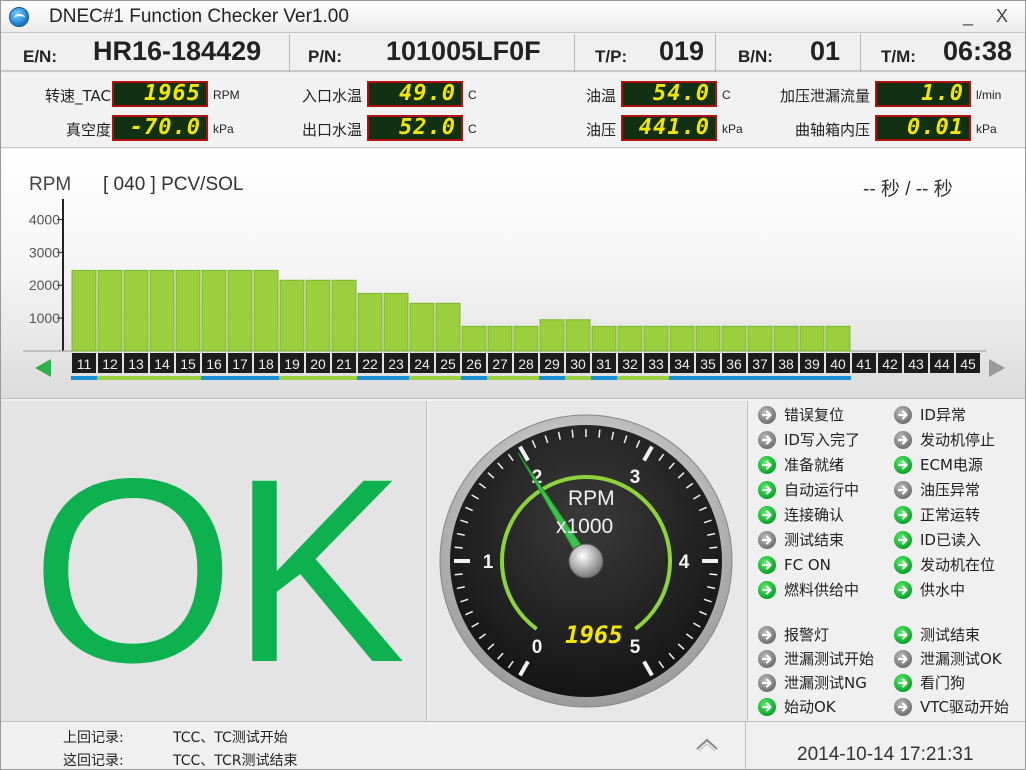 This screenshot has width=1026, height=770. Describe the element at coordinates (943, 415) in the screenshot. I see `status-label: ID异常` at that location.